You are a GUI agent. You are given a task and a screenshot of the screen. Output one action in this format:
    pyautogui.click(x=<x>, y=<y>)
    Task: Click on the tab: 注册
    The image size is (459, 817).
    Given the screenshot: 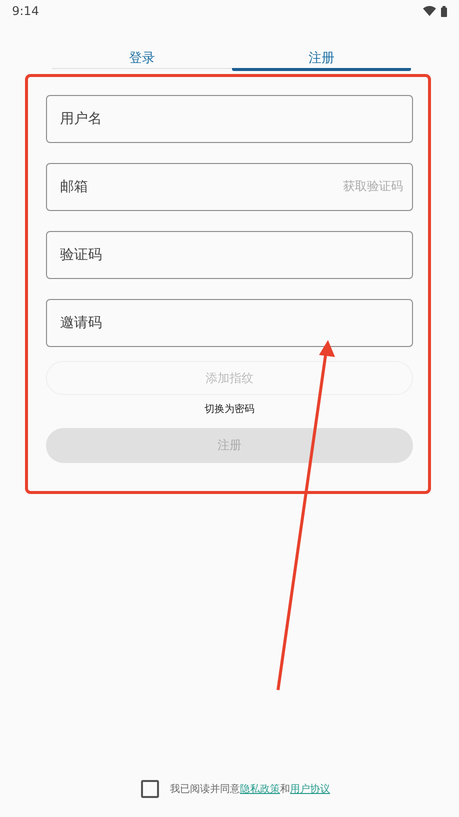 What is the action you would take?
    pyautogui.click(x=321, y=59)
    